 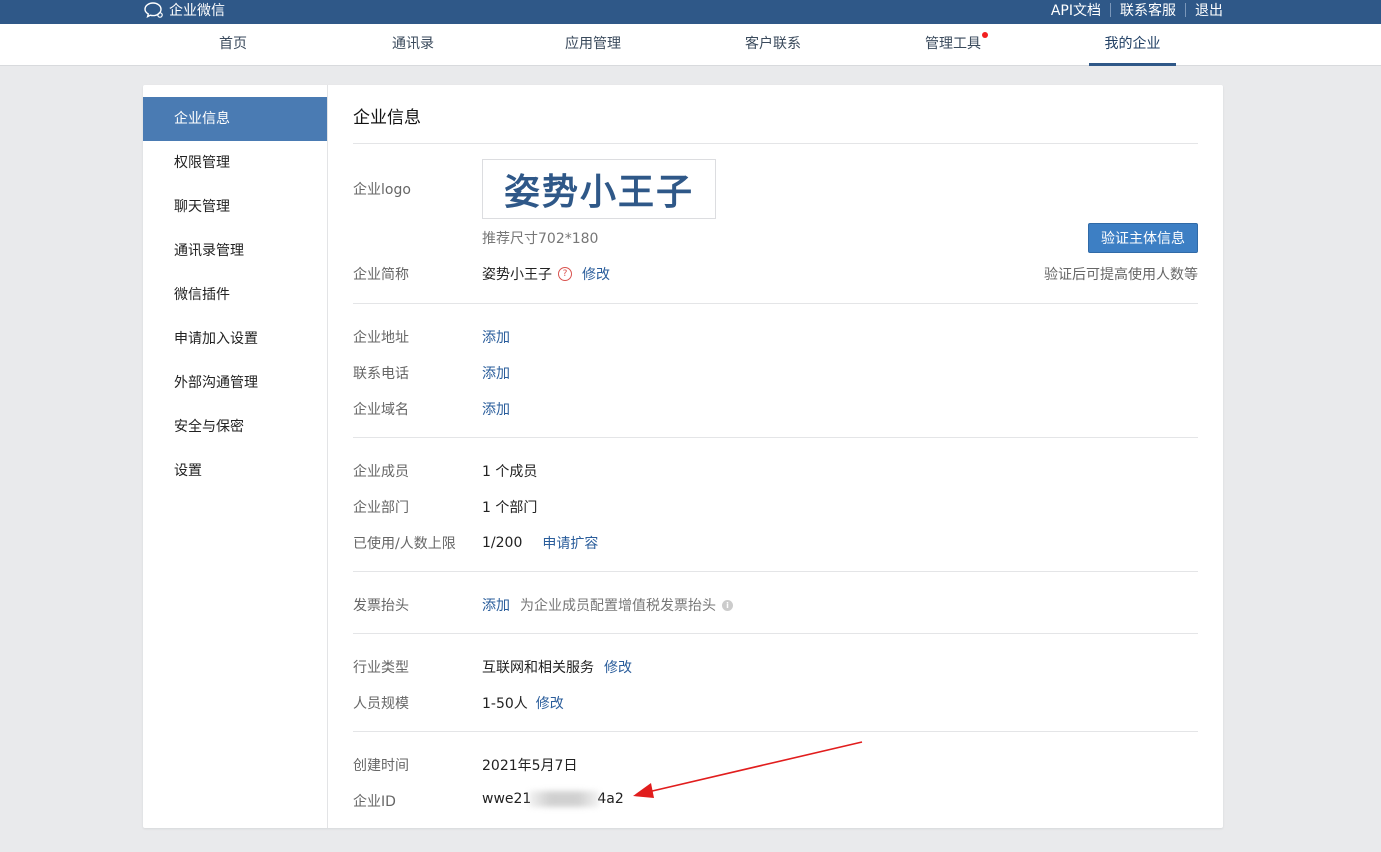 I want to click on sidebar-item-settings: 设置, so click(x=235, y=471).